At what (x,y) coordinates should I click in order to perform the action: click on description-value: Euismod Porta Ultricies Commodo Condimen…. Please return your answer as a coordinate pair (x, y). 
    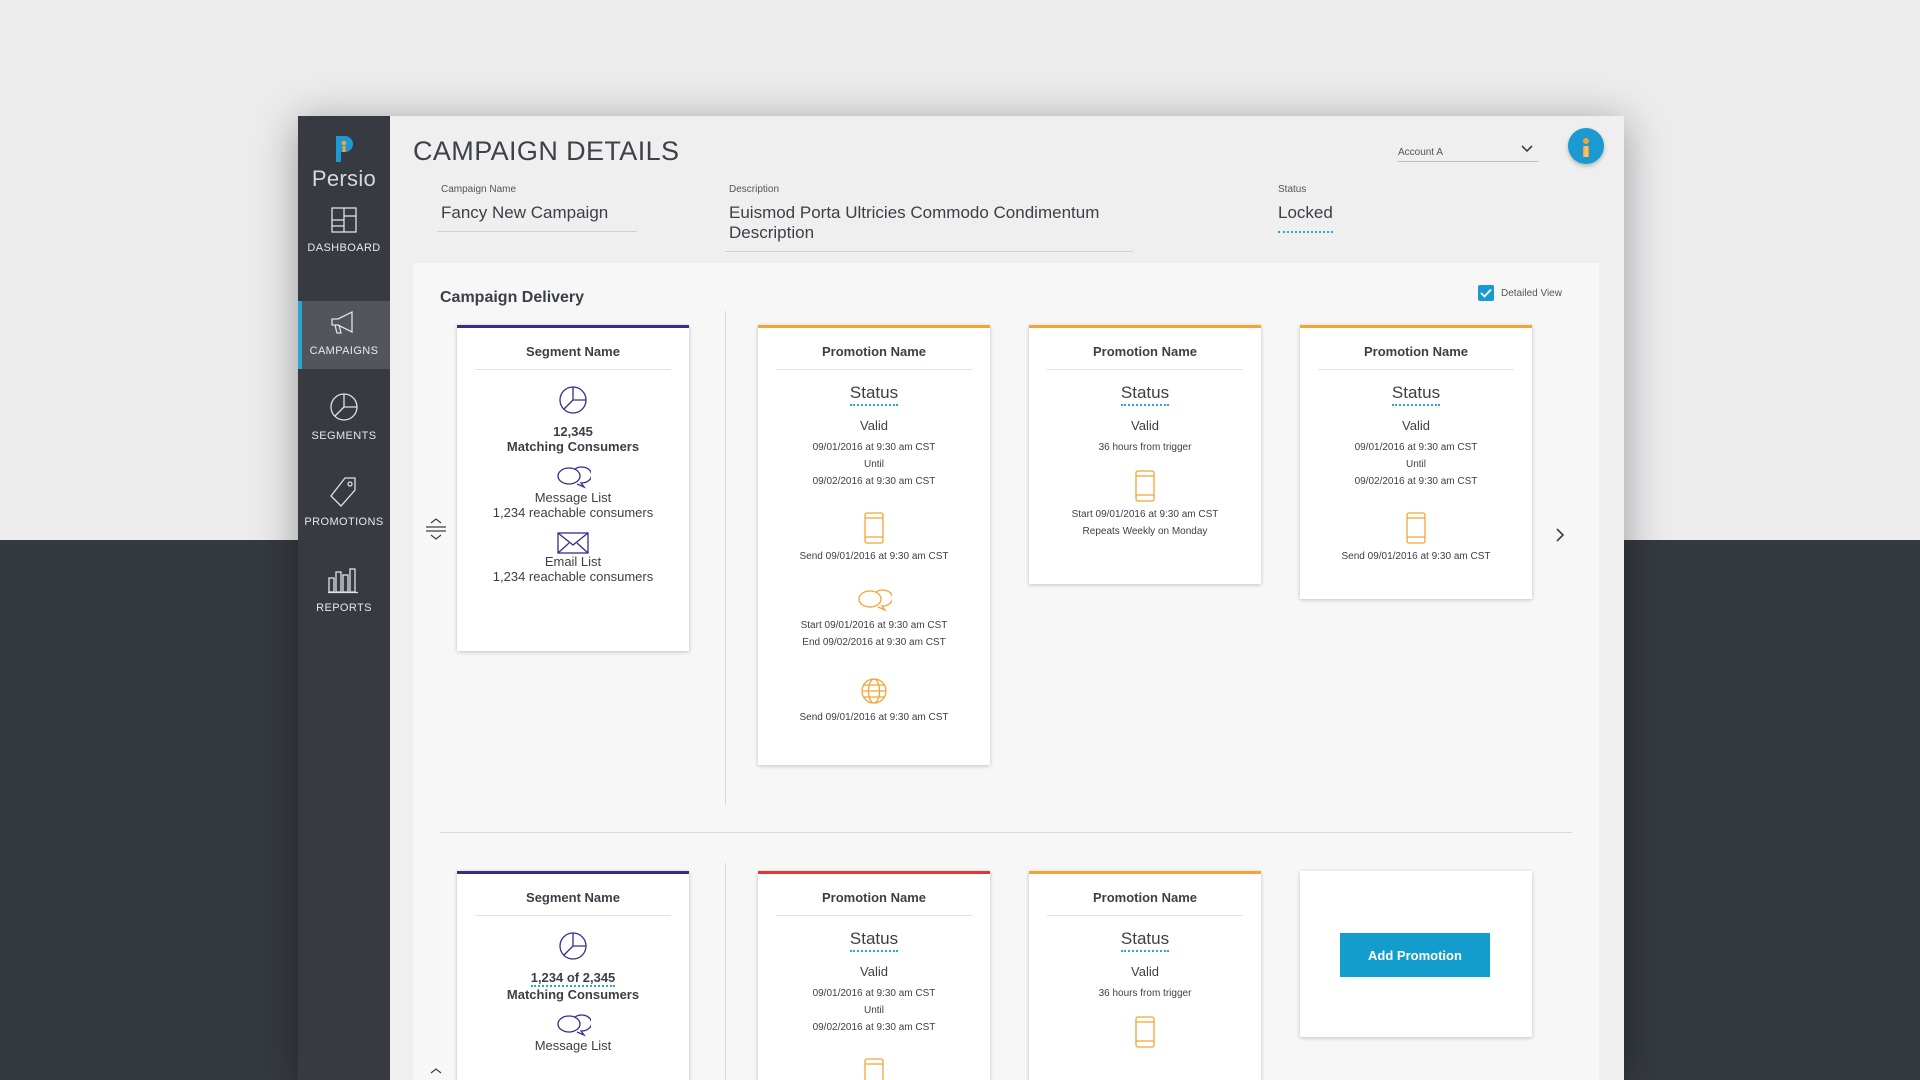
    Looking at the image, I should click on (929, 226).